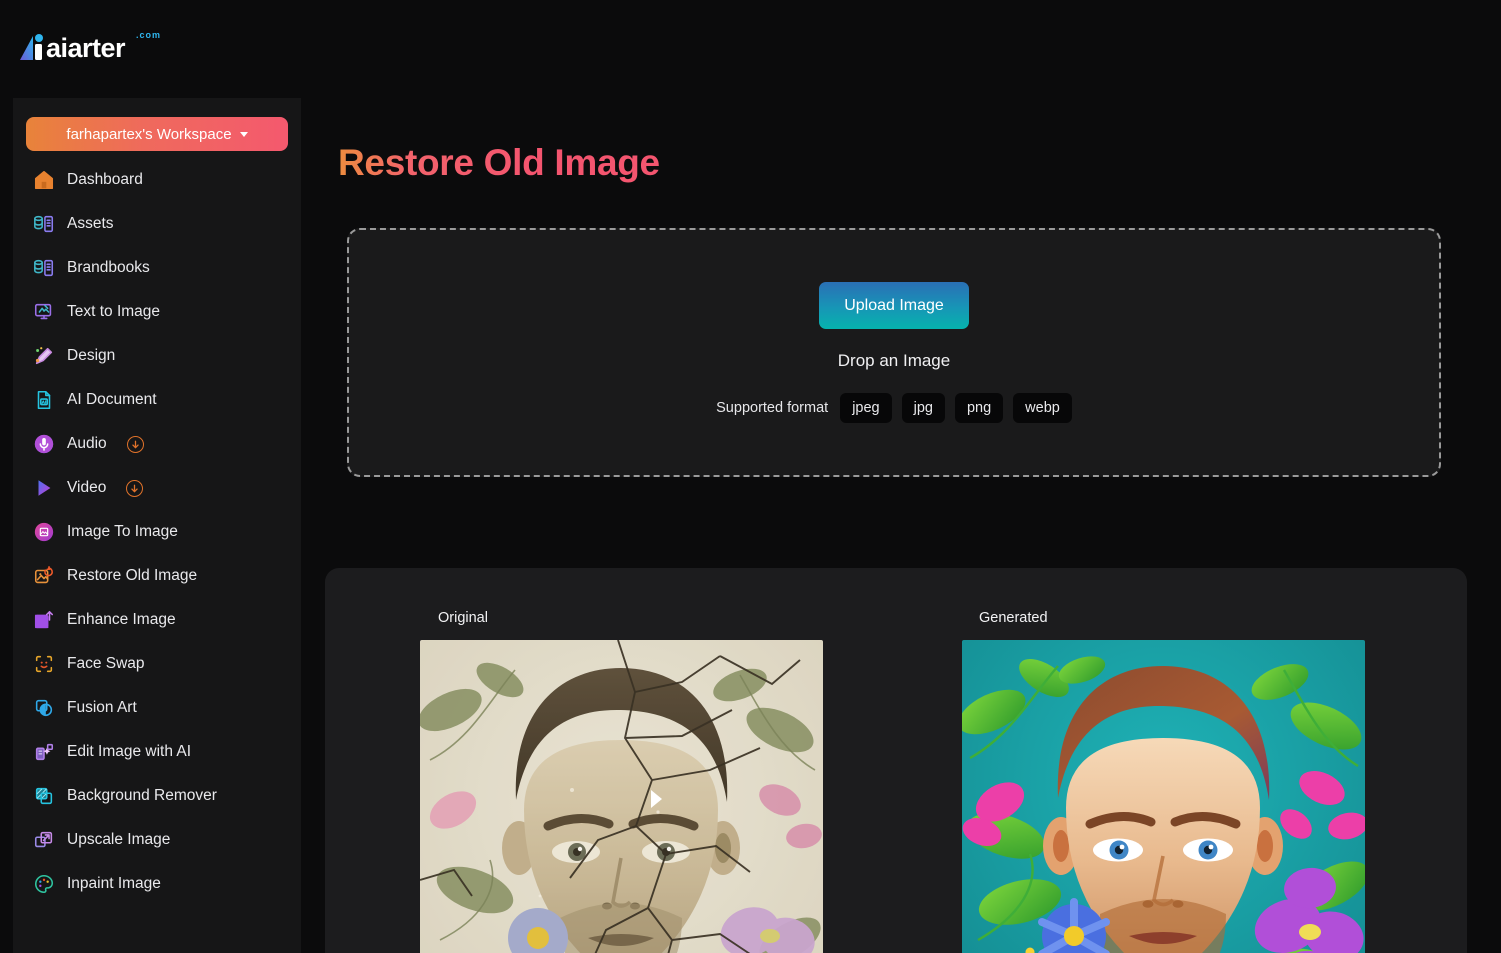  I want to click on assets-stack-icon, so click(44, 224).